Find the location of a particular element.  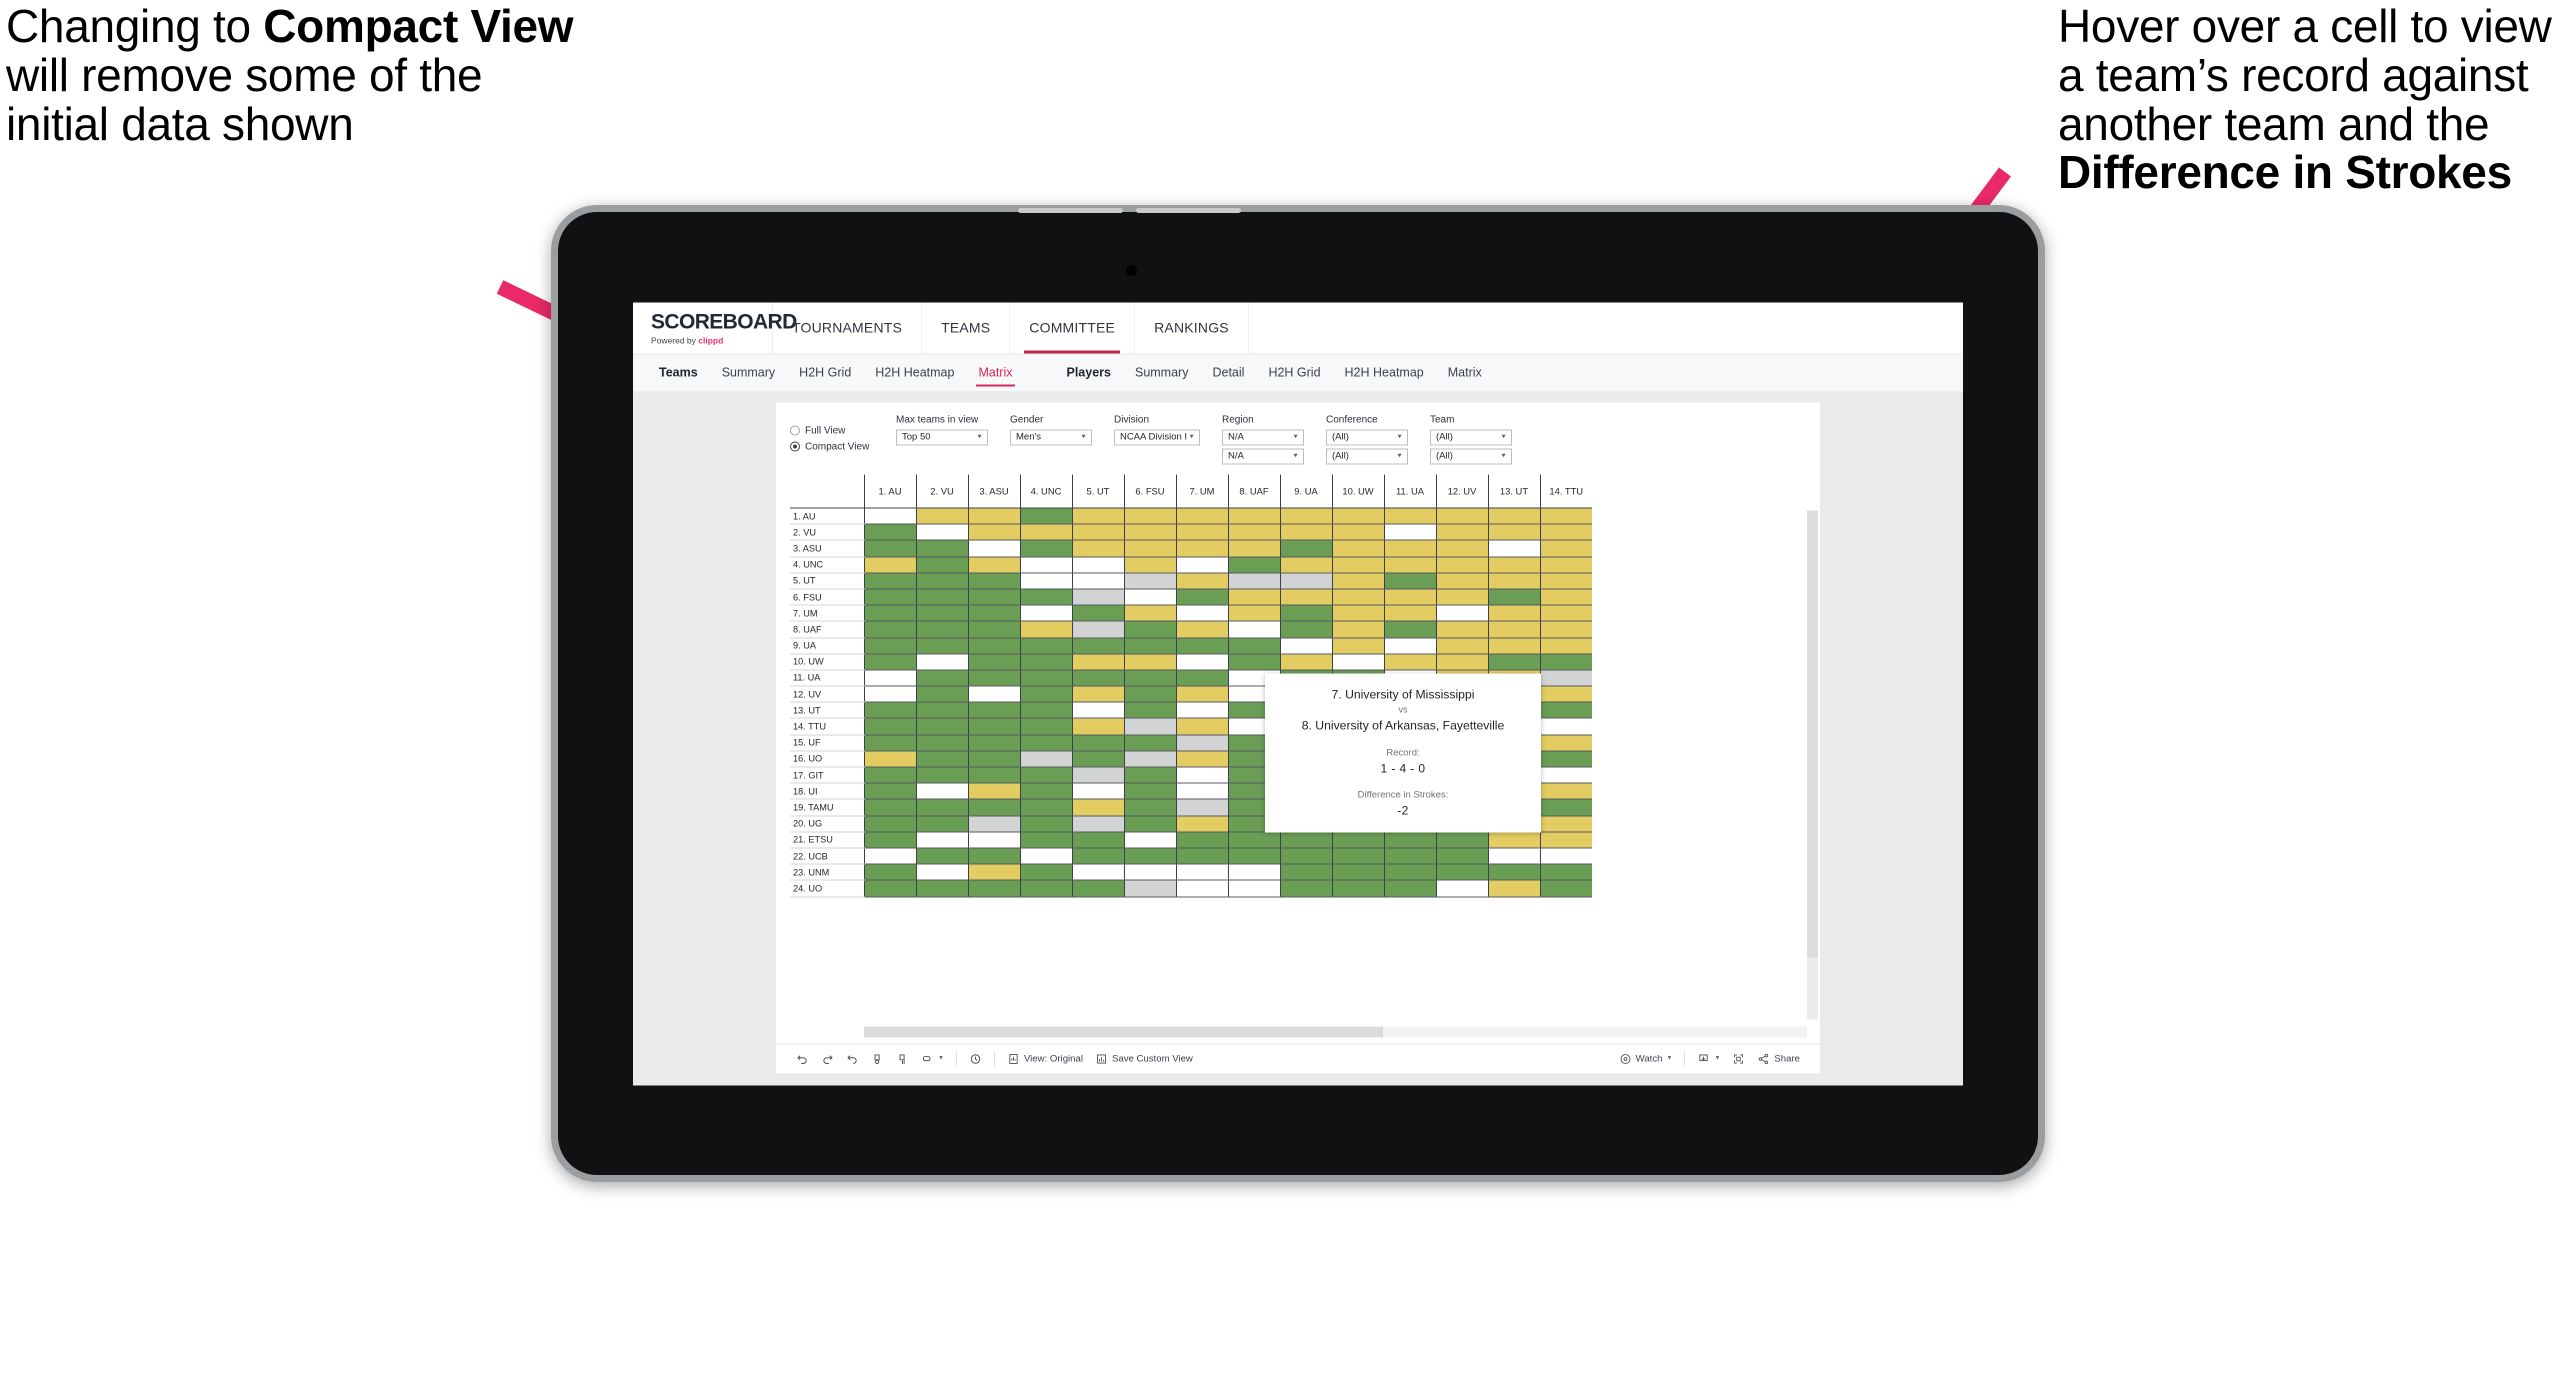

pause-icon is located at coordinates (902, 1058).